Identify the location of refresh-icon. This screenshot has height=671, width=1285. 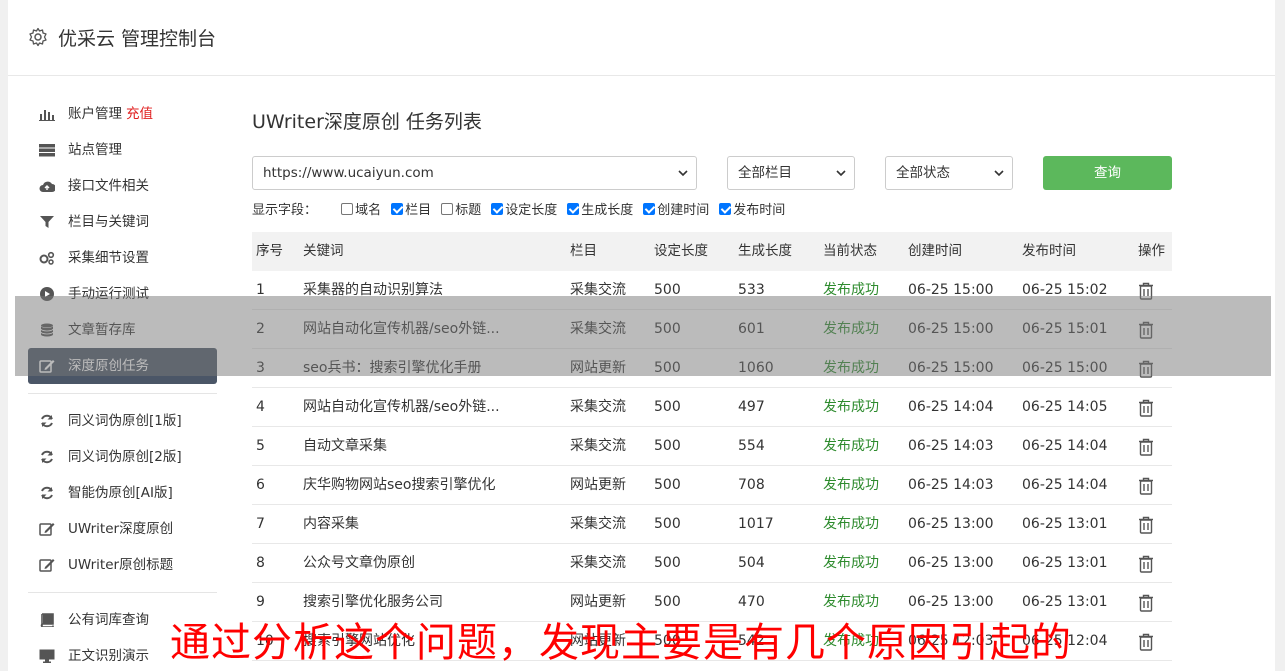
(47, 457).